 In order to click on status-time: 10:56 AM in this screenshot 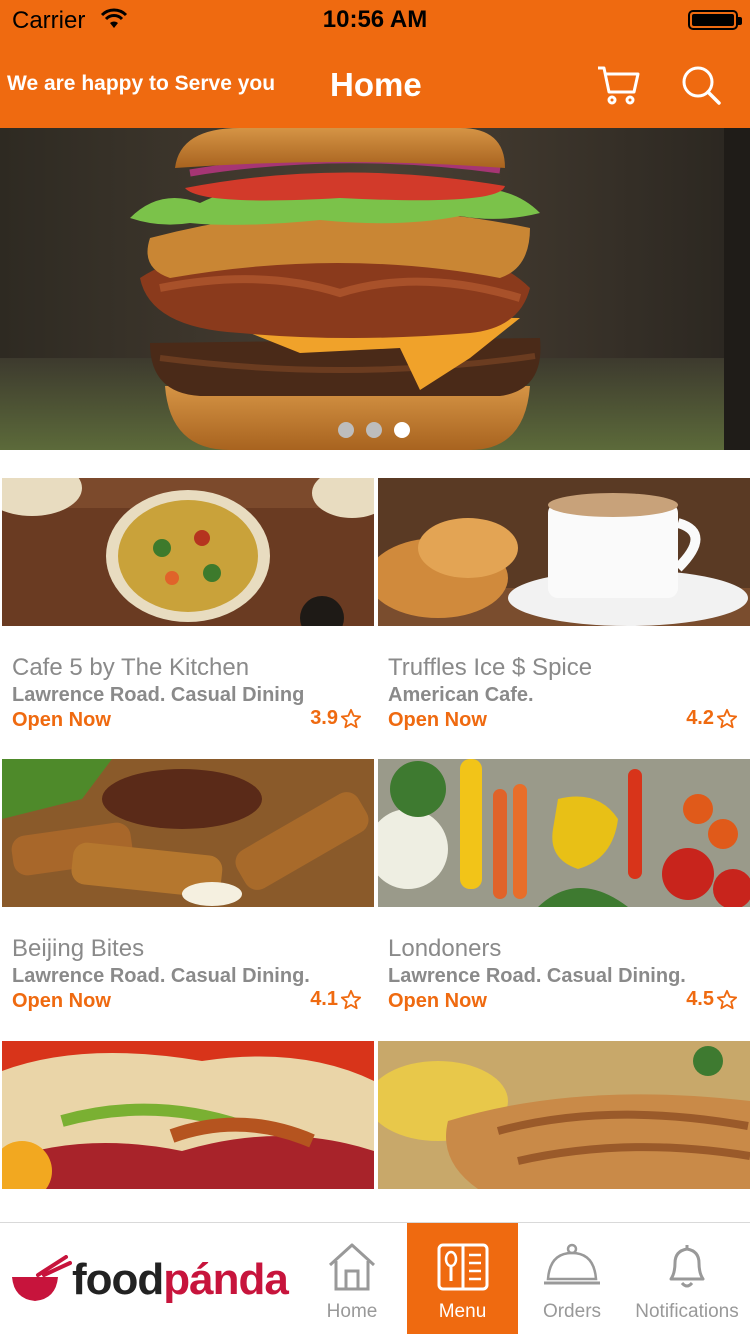, I will do `click(375, 19)`.